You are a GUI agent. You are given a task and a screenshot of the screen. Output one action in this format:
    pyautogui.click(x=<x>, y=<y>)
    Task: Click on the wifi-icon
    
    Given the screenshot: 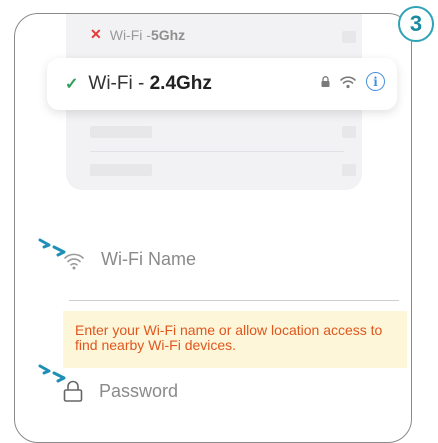 What is the action you would take?
    pyautogui.click(x=348, y=81)
    